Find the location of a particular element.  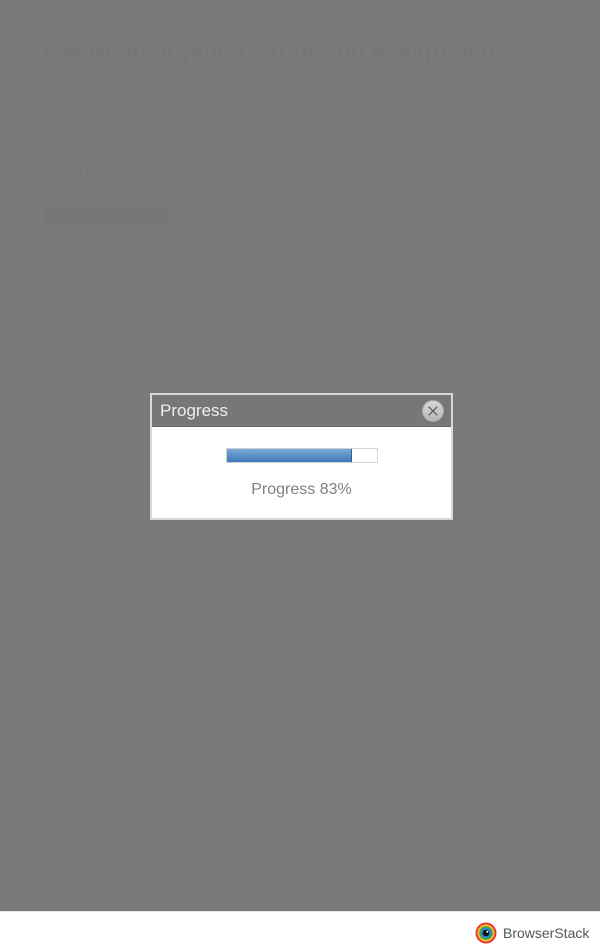

reset-light-box-button: Reset the light box is located at coordinates (107, 216).